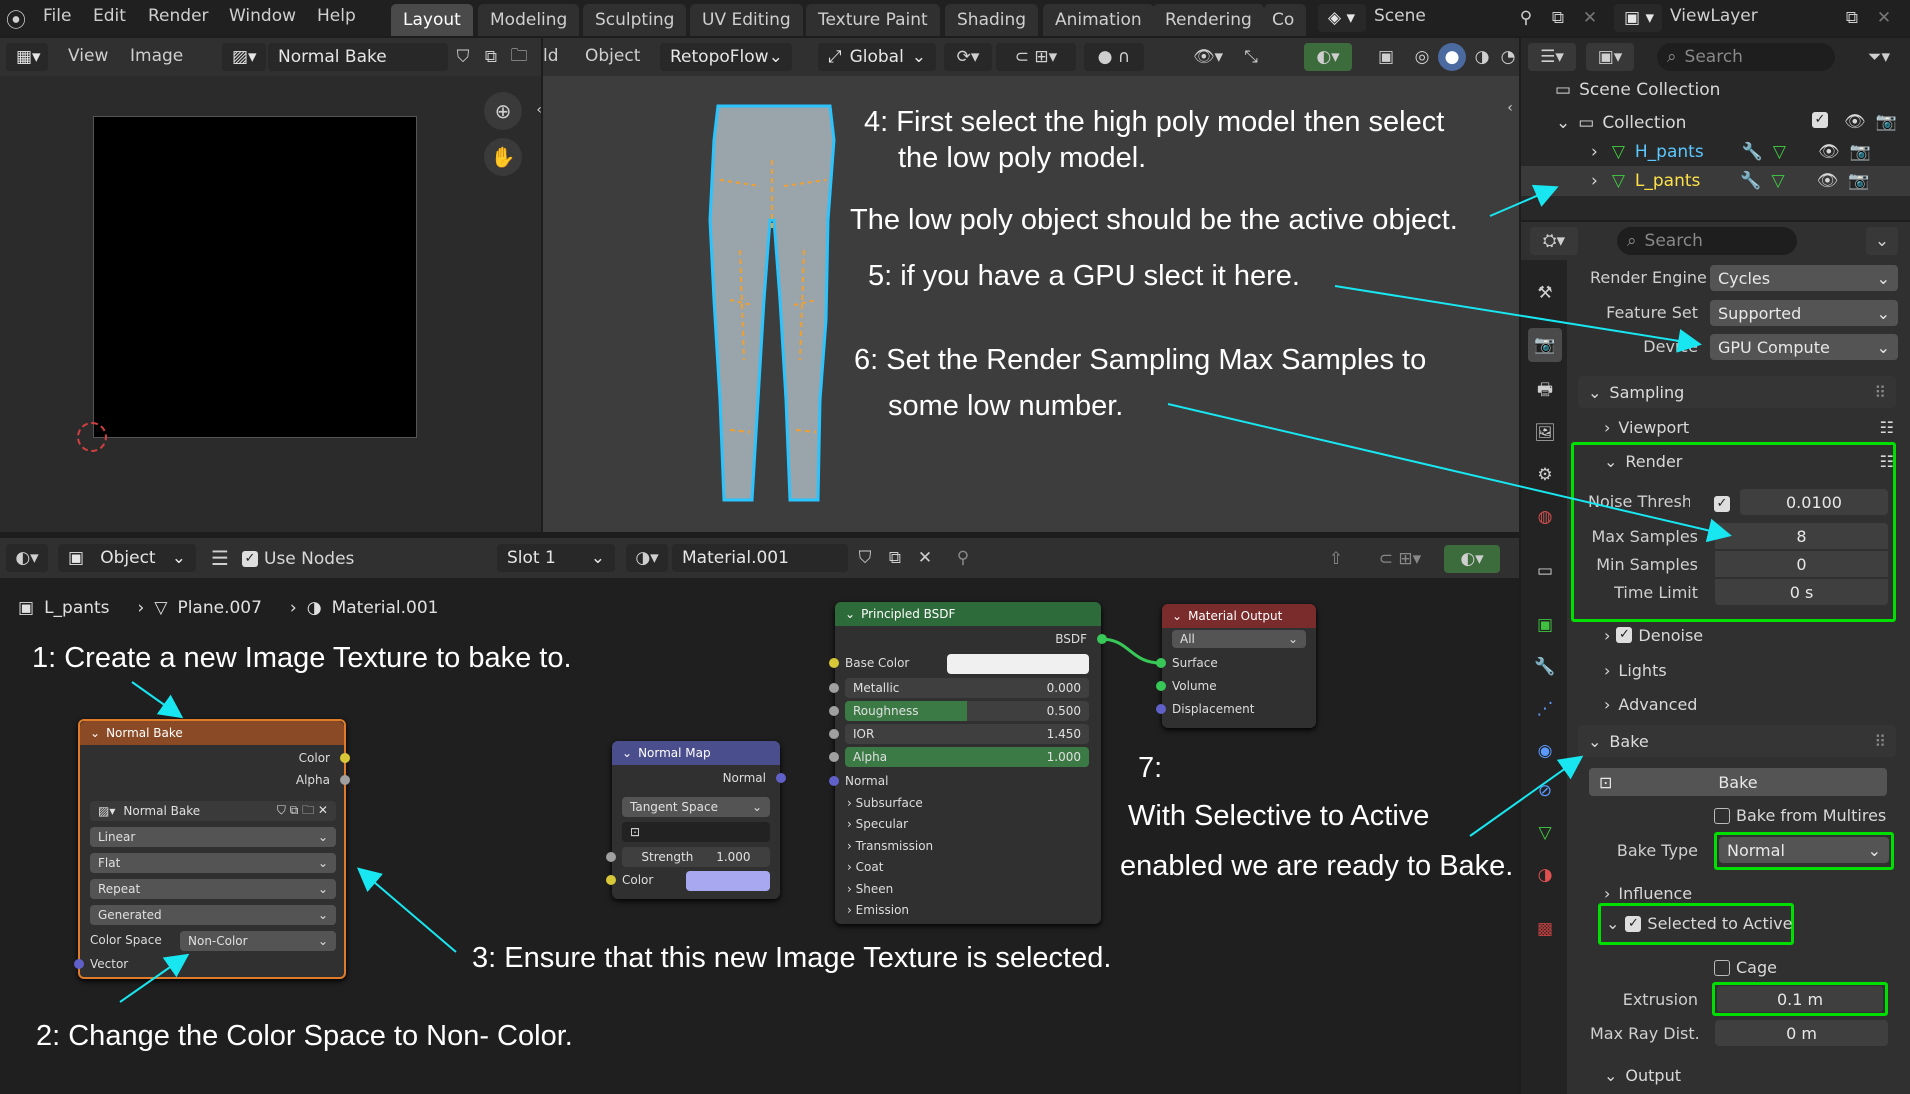  I want to click on menu-view: View, so click(88, 56).